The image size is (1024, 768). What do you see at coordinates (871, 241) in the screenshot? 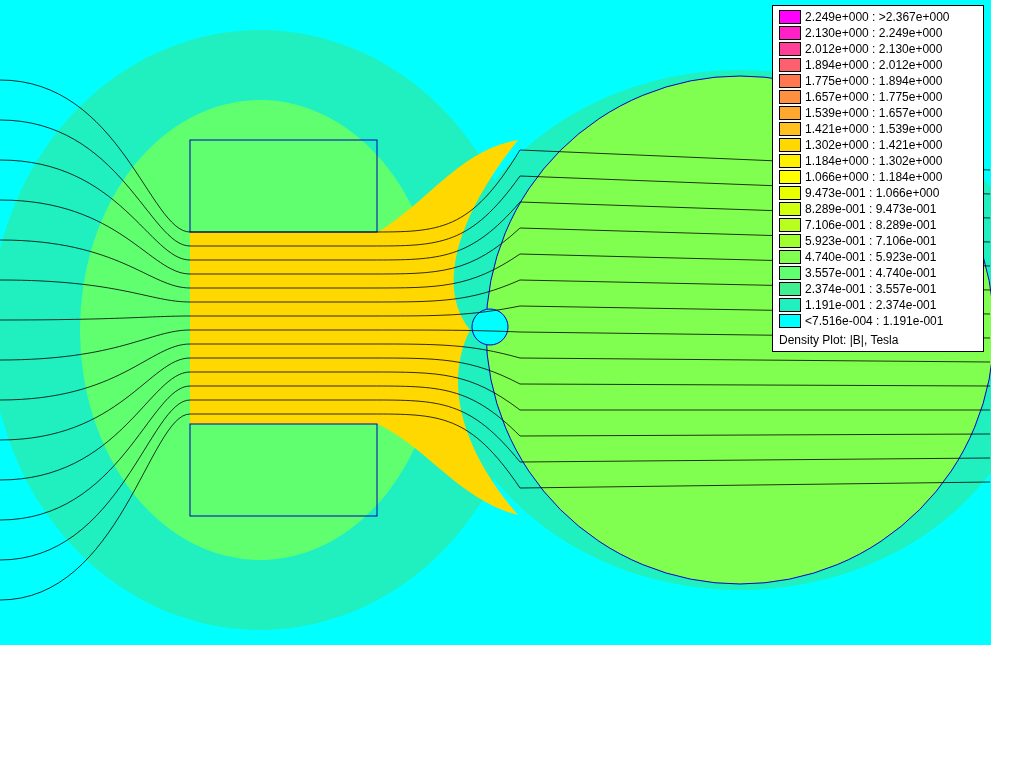
I see `legend-range-label: 5.923e-001 : 7.106e-001` at bounding box center [871, 241].